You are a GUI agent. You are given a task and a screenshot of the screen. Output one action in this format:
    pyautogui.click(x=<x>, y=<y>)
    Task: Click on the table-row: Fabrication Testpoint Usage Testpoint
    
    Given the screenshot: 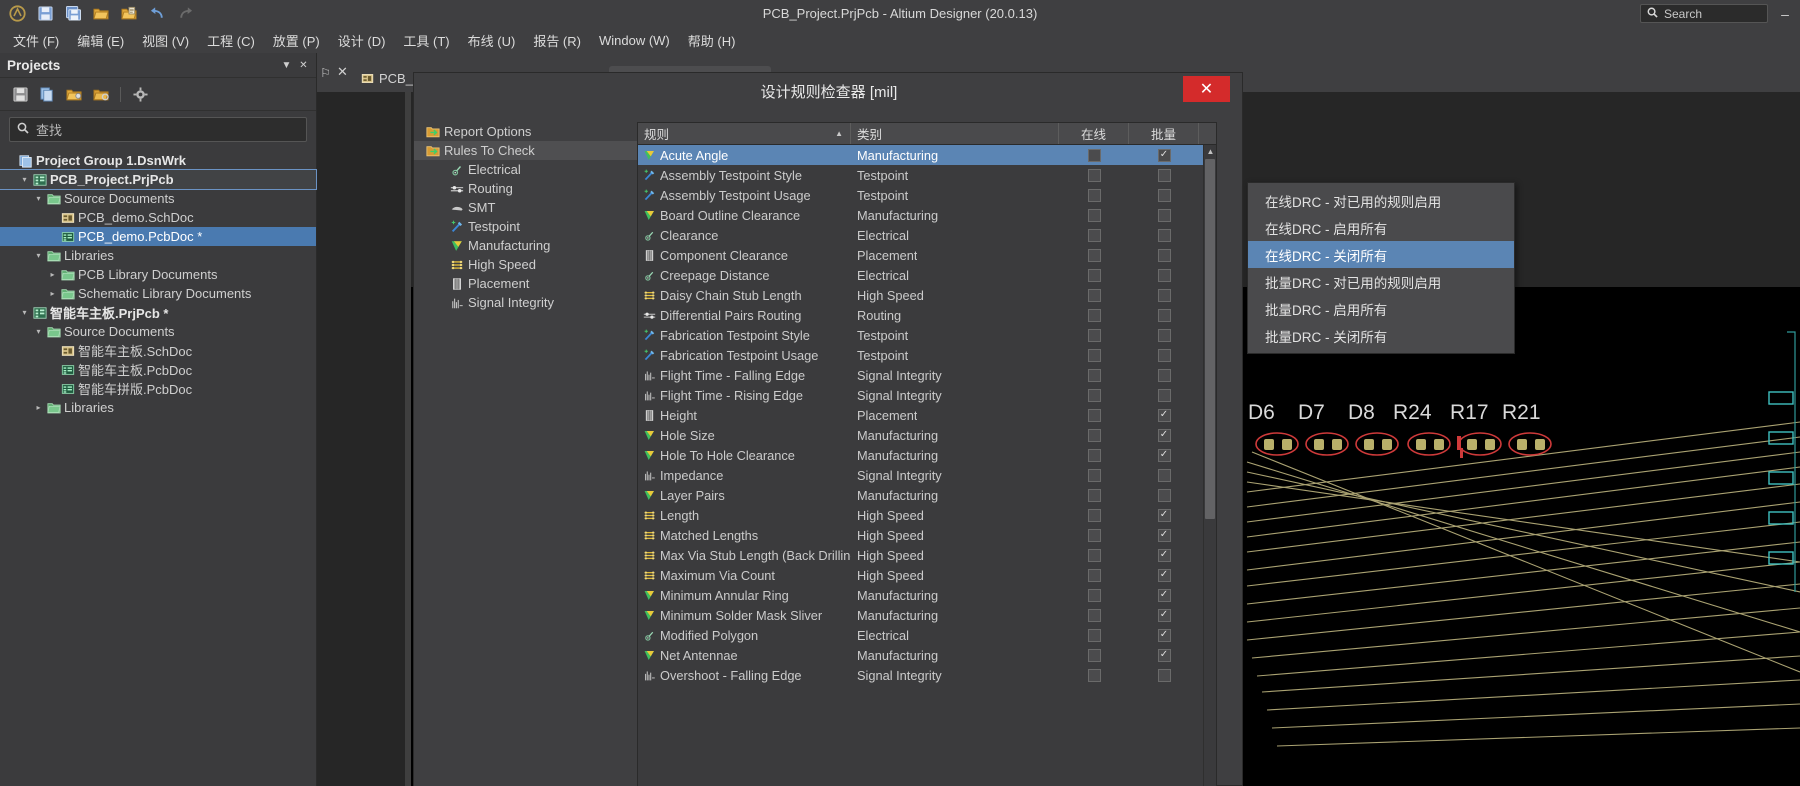 What is the action you would take?
    pyautogui.click(x=927, y=355)
    